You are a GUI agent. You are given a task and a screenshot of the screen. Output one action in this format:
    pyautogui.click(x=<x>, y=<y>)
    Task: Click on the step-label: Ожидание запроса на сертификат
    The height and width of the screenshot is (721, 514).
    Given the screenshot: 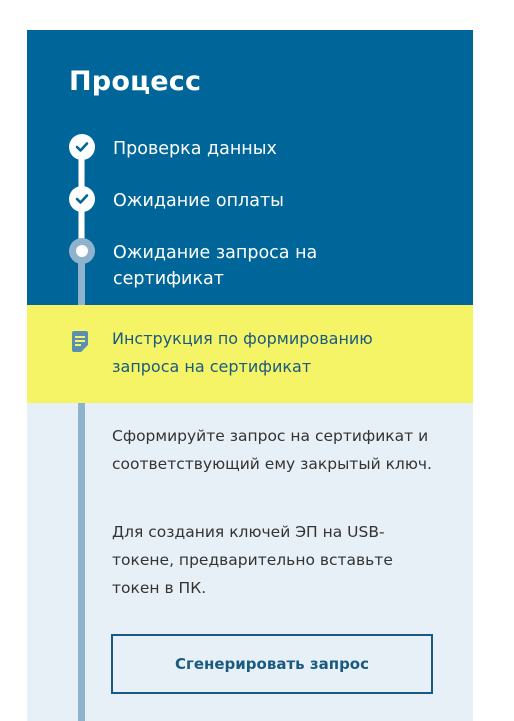 What is the action you would take?
    pyautogui.click(x=215, y=266)
    